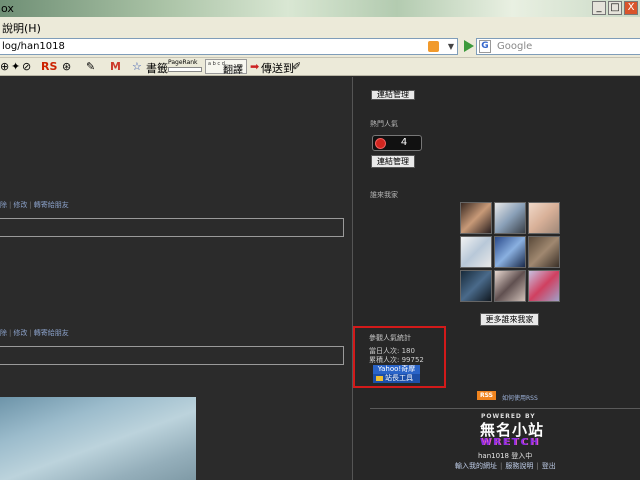  What do you see at coordinates (296, 66) in the screenshot?
I see `highlighter-icon: ✐` at bounding box center [296, 66].